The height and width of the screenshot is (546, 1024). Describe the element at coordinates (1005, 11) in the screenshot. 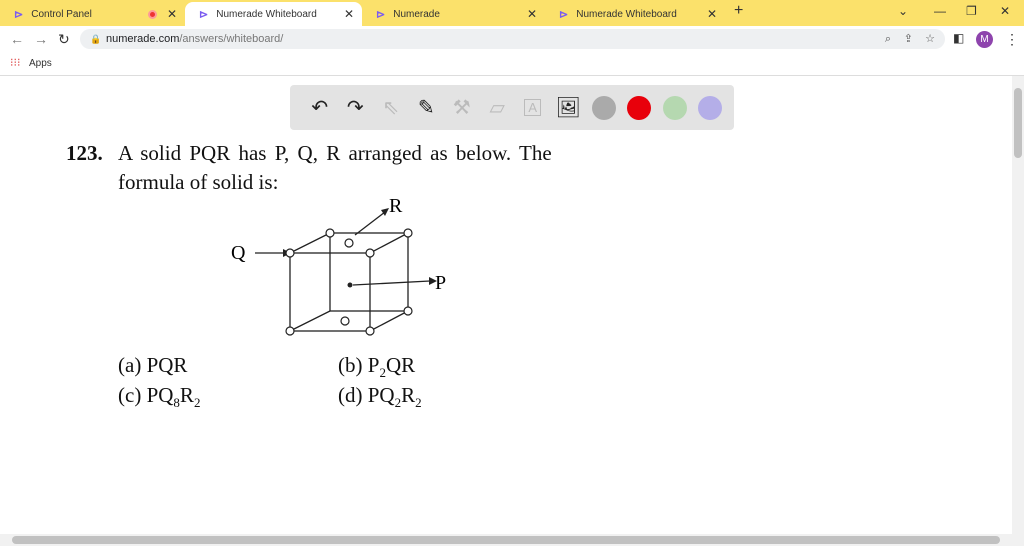

I see `close-window-button: ✕` at that location.